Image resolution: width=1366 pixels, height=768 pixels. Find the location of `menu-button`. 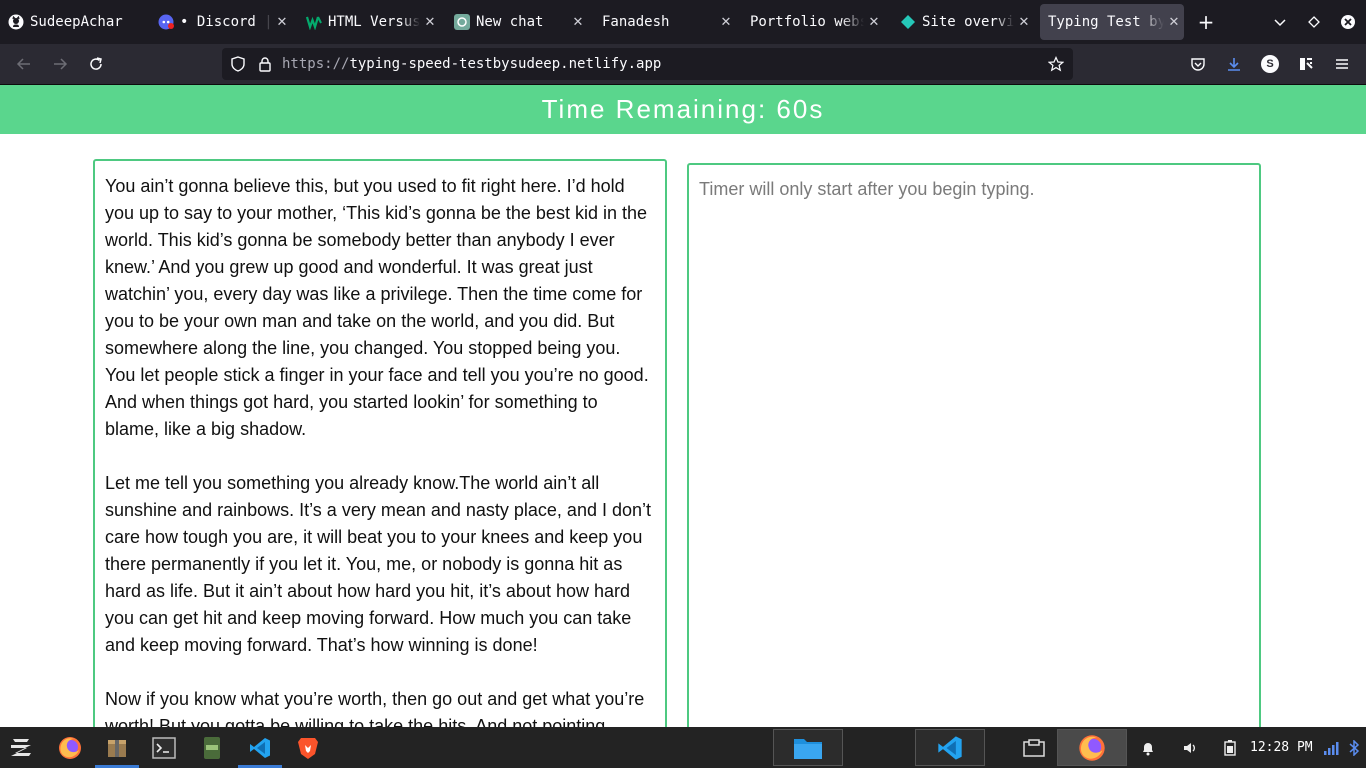

menu-button is located at coordinates (1342, 64).